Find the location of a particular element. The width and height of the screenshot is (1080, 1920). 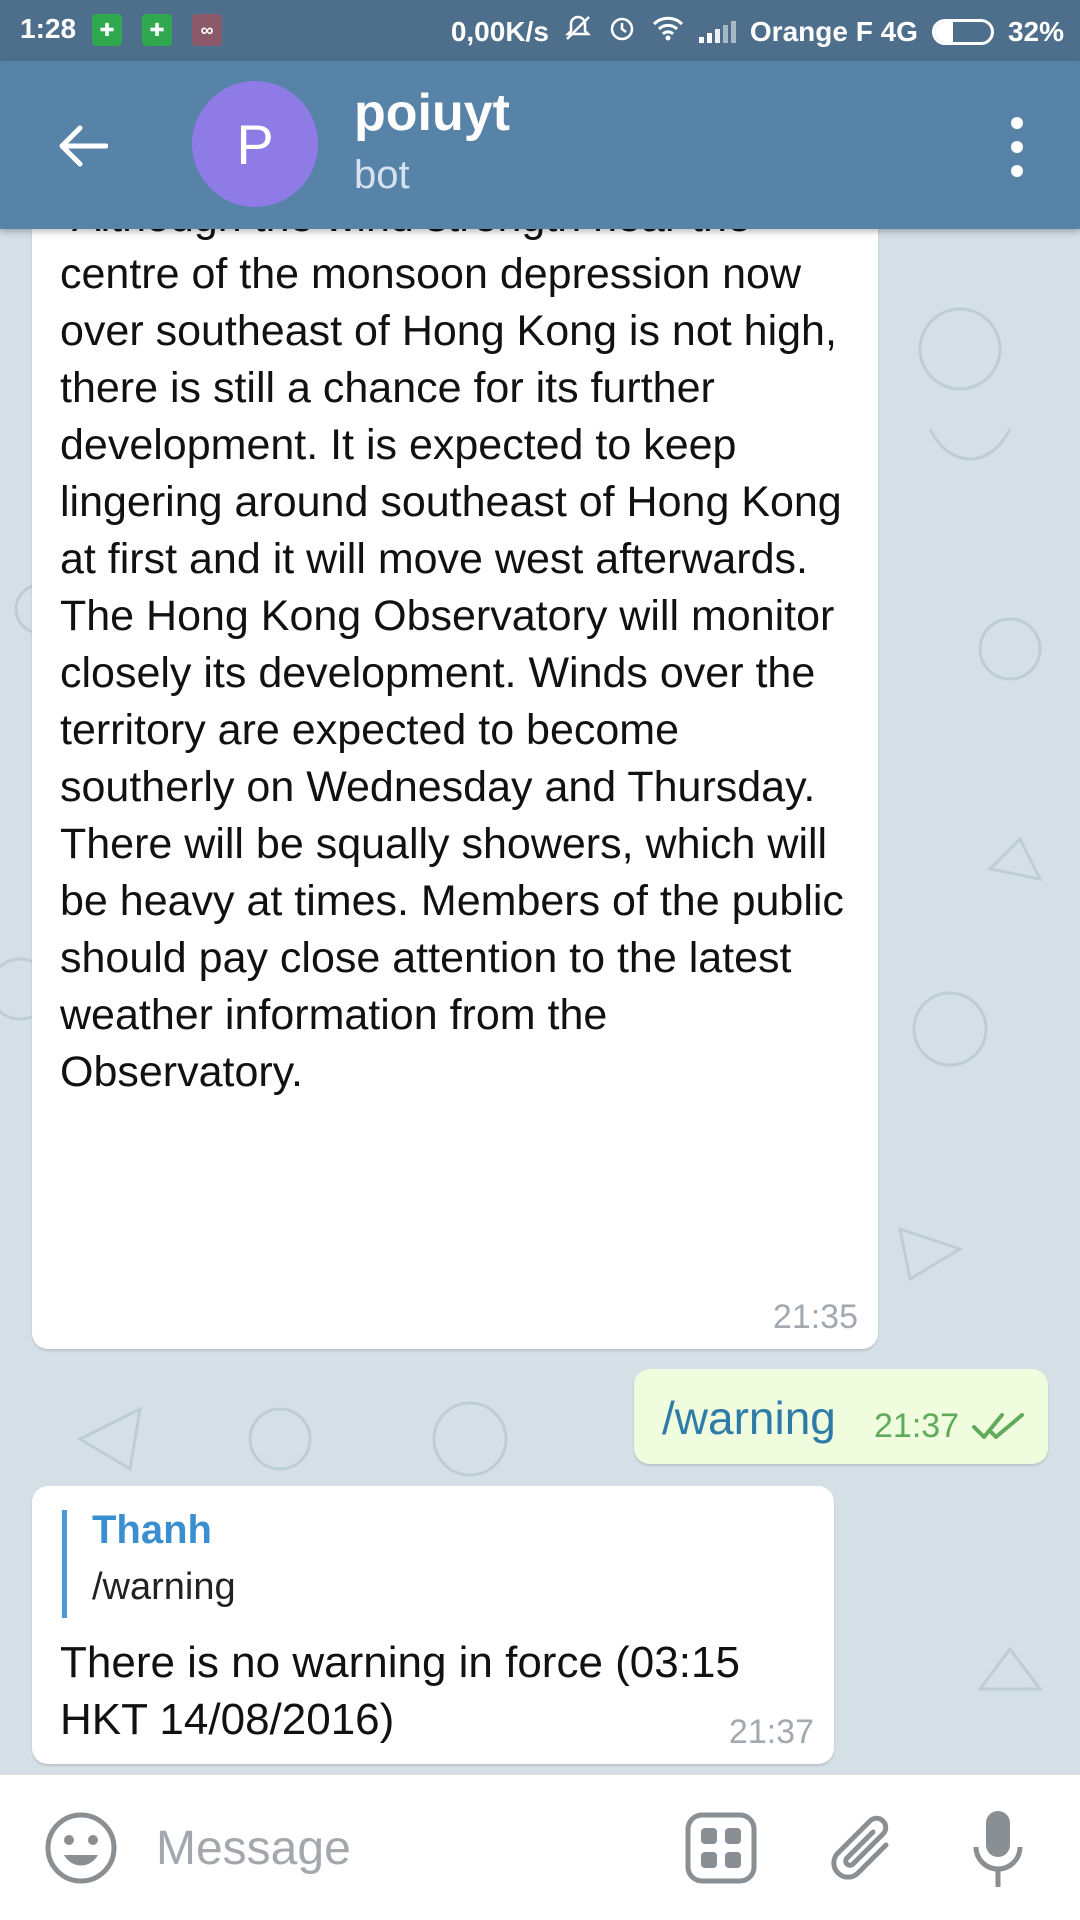

mic-icon is located at coordinates (998, 1849).